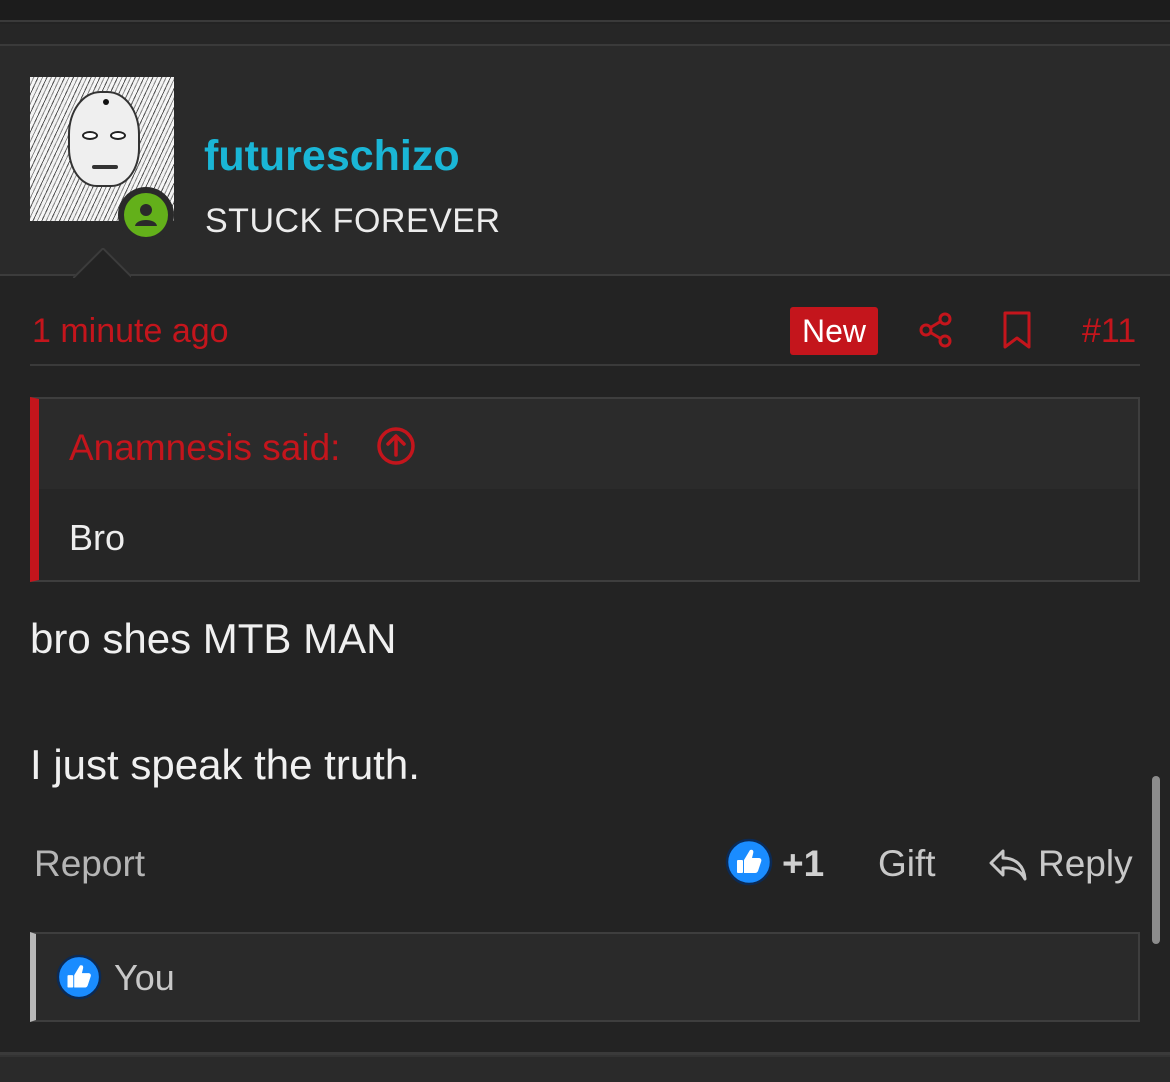 The width and height of the screenshot is (1170, 1082). What do you see at coordinates (130, 331) in the screenshot?
I see `post-time: 1 minute ago` at bounding box center [130, 331].